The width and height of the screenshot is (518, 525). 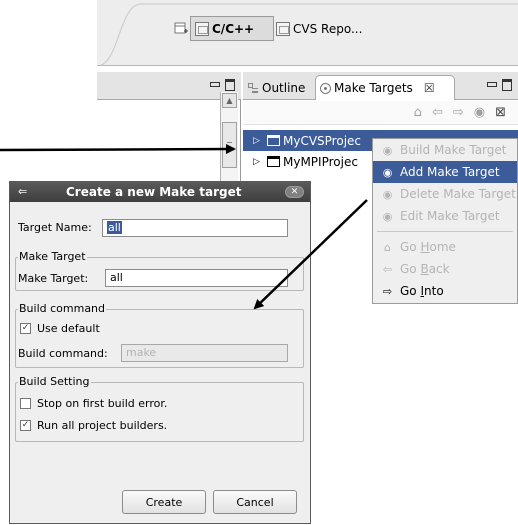 What do you see at coordinates (422, 291) in the screenshot?
I see `menu-item-label: Go Into` at bounding box center [422, 291].